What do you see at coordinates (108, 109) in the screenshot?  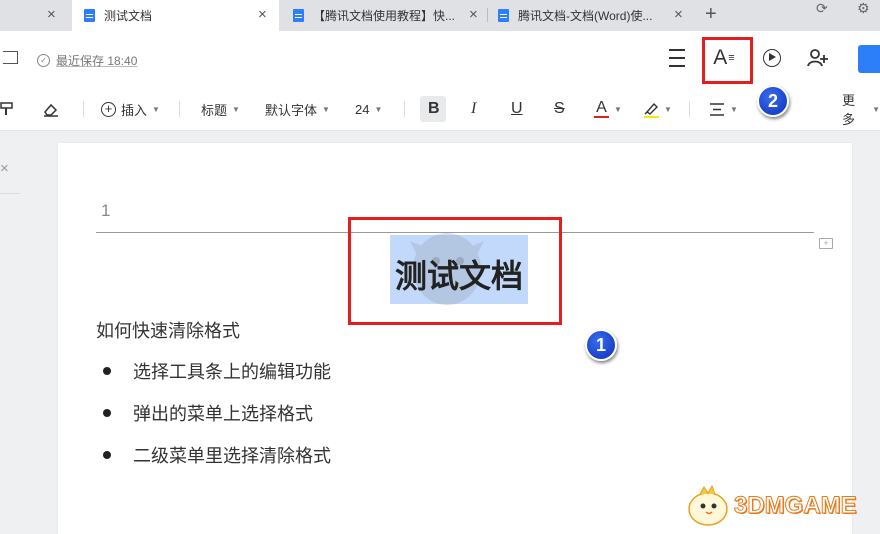 I see `insert-plus-icon: +` at bounding box center [108, 109].